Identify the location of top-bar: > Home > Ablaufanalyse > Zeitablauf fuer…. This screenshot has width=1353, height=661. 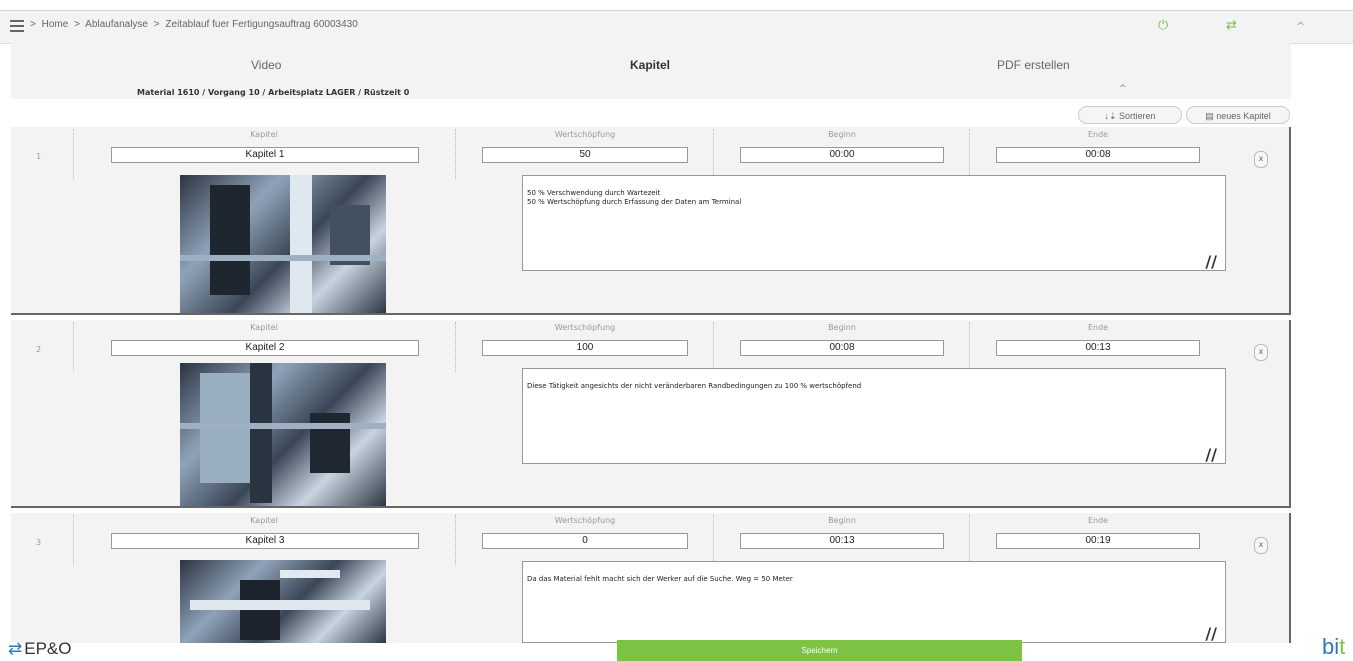
(676, 27).